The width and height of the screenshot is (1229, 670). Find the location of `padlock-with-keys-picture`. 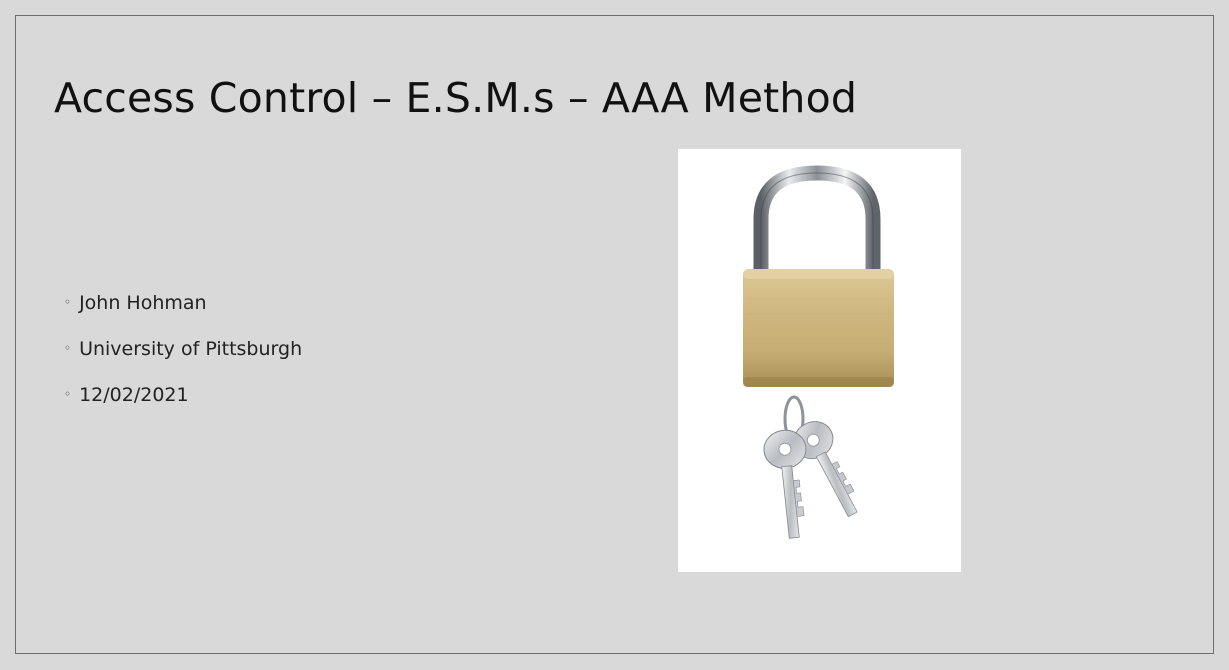

padlock-with-keys-picture is located at coordinates (819, 360).